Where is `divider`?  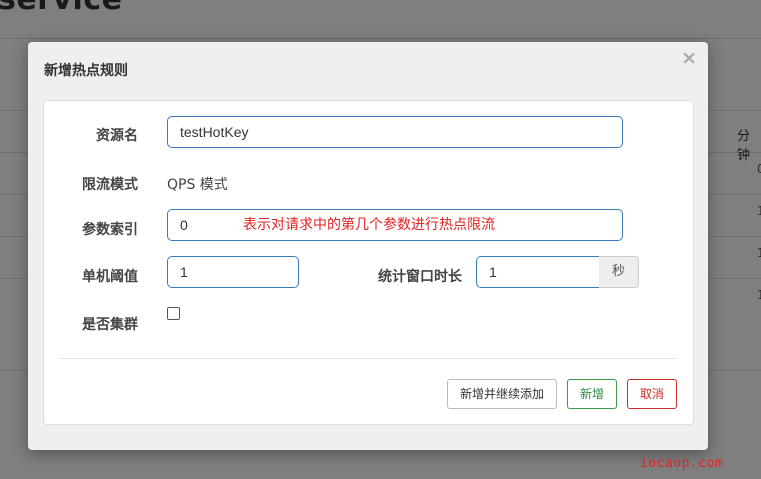
divider is located at coordinates (368, 358).